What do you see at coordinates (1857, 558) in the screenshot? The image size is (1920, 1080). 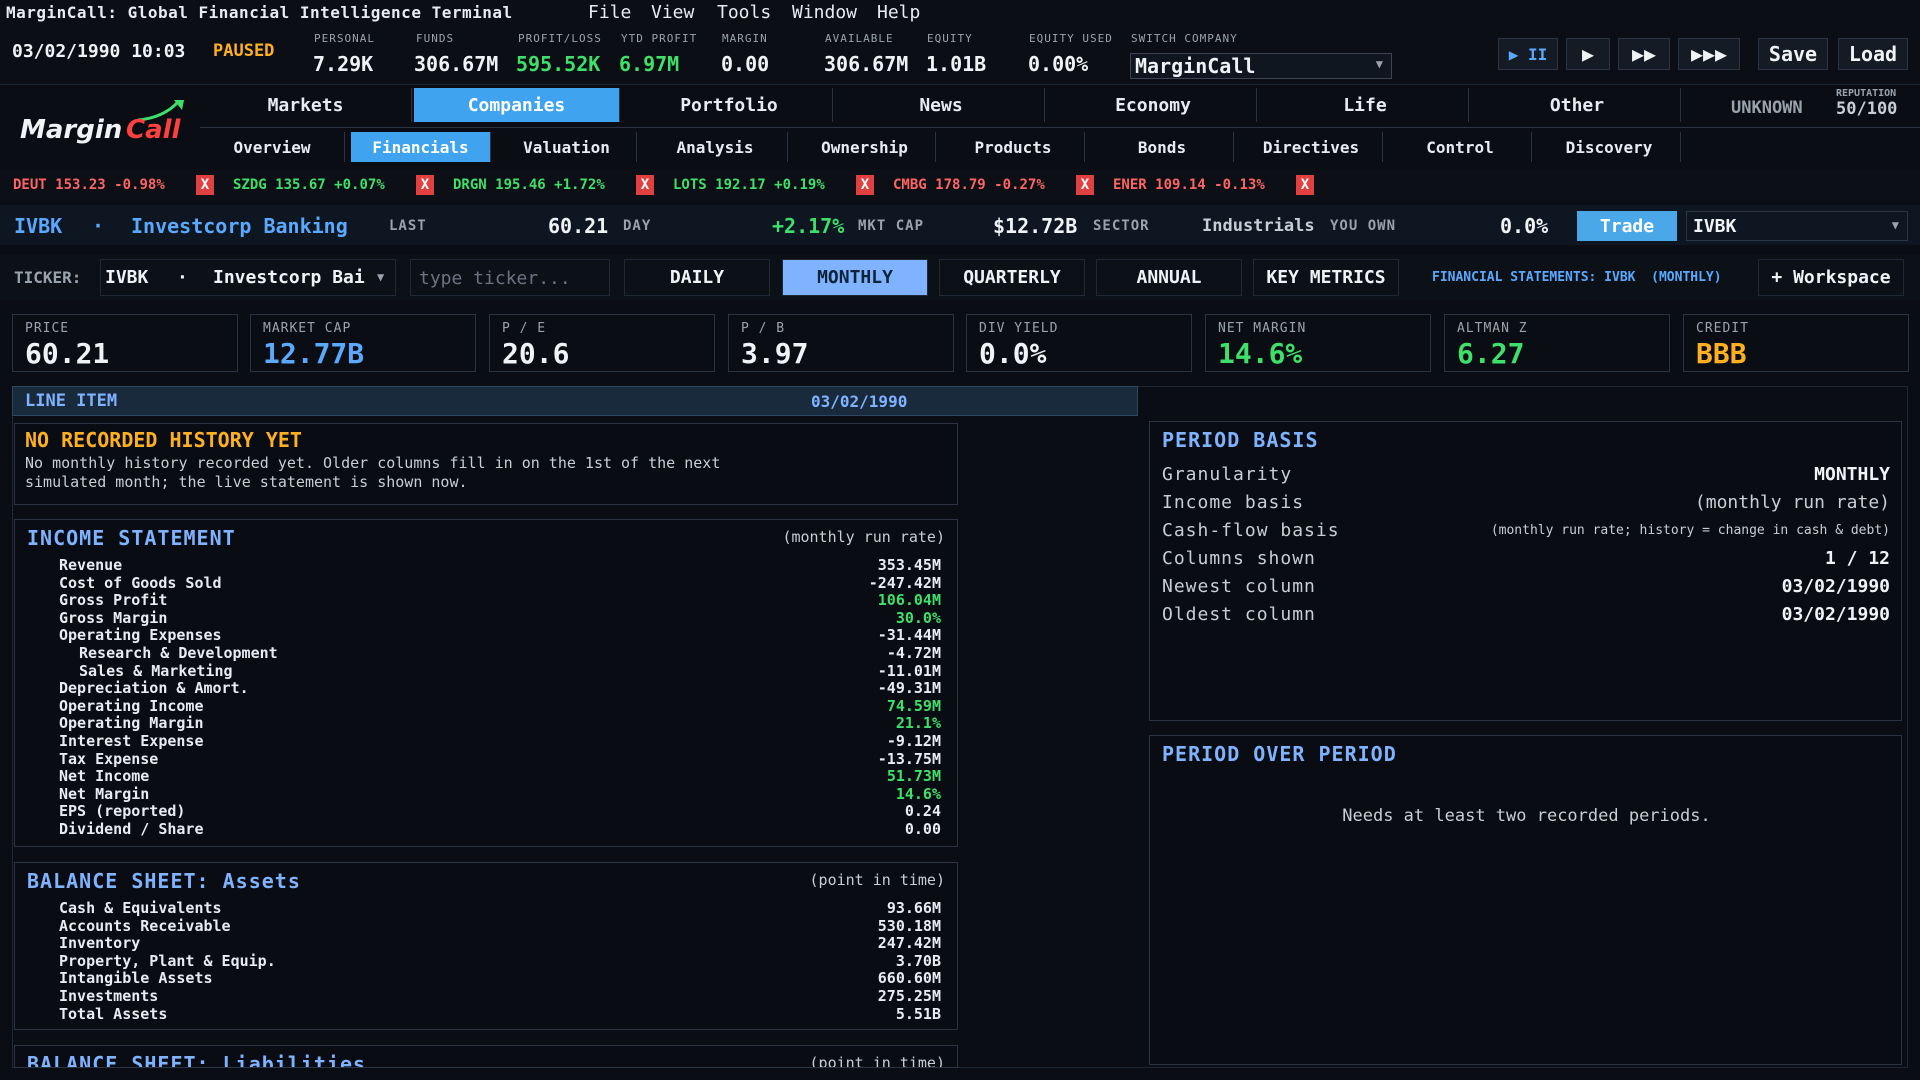 I see `period-basis-value: 1 / 12` at bounding box center [1857, 558].